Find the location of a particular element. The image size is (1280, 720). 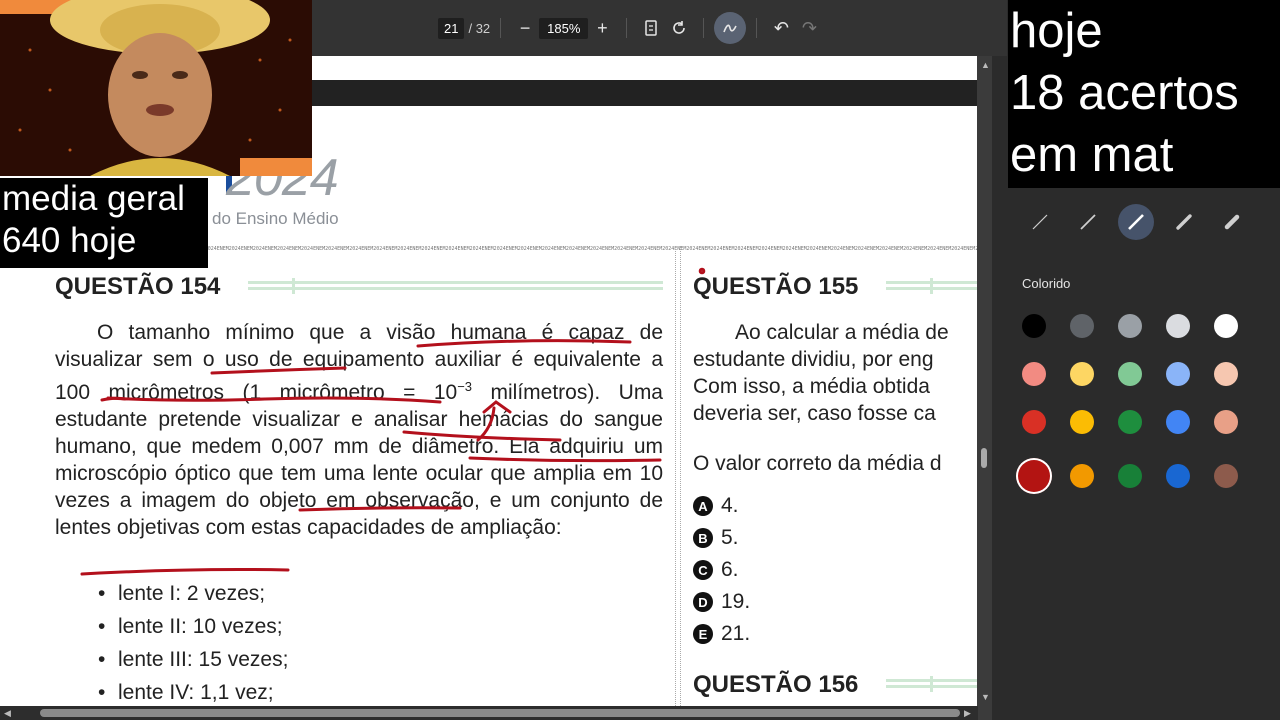

zoom-out-button: − is located at coordinates (525, 28).